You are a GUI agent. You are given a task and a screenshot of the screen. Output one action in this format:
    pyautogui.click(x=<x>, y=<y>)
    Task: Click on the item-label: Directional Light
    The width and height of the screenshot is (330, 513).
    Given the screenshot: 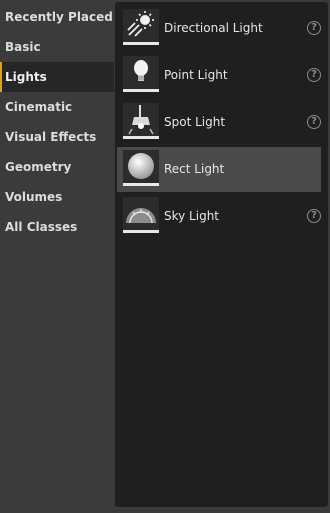 What is the action you would take?
    pyautogui.click(x=213, y=28)
    